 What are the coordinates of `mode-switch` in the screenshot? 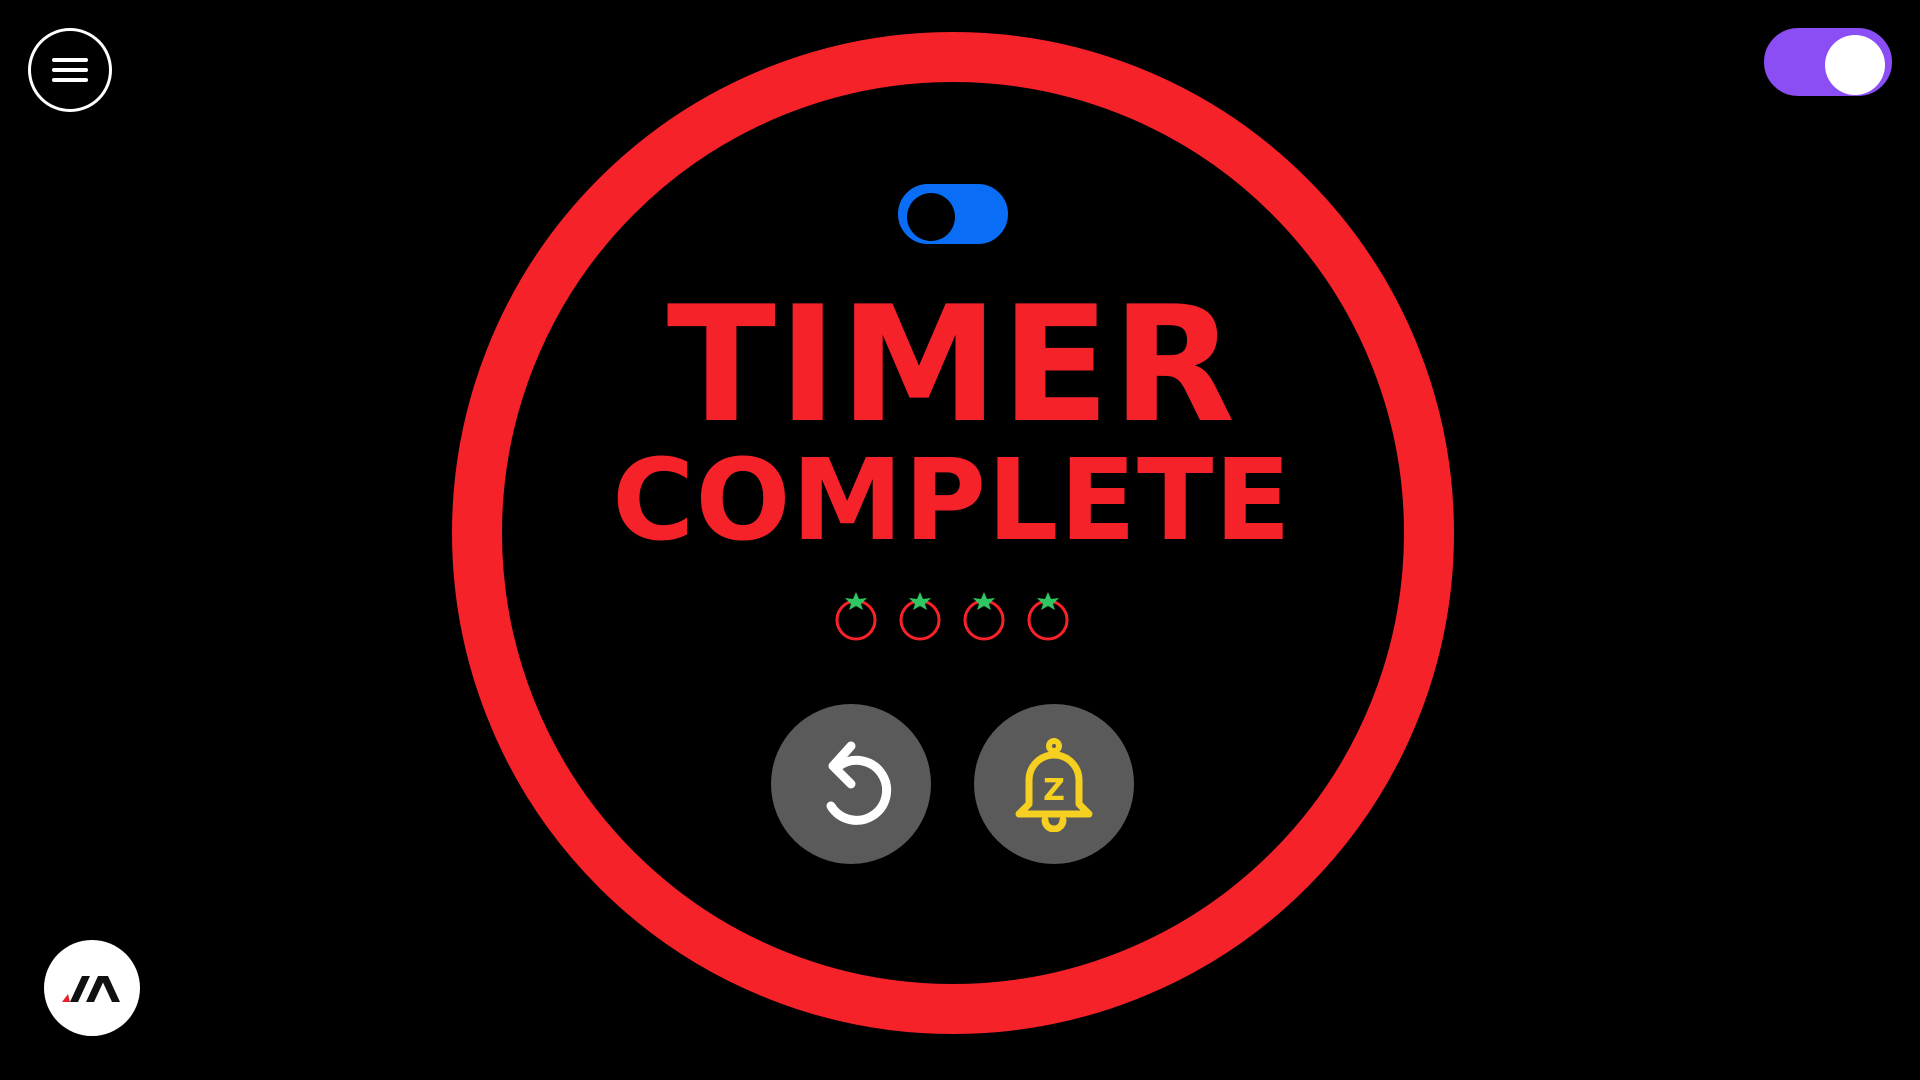 It's located at (953, 214).